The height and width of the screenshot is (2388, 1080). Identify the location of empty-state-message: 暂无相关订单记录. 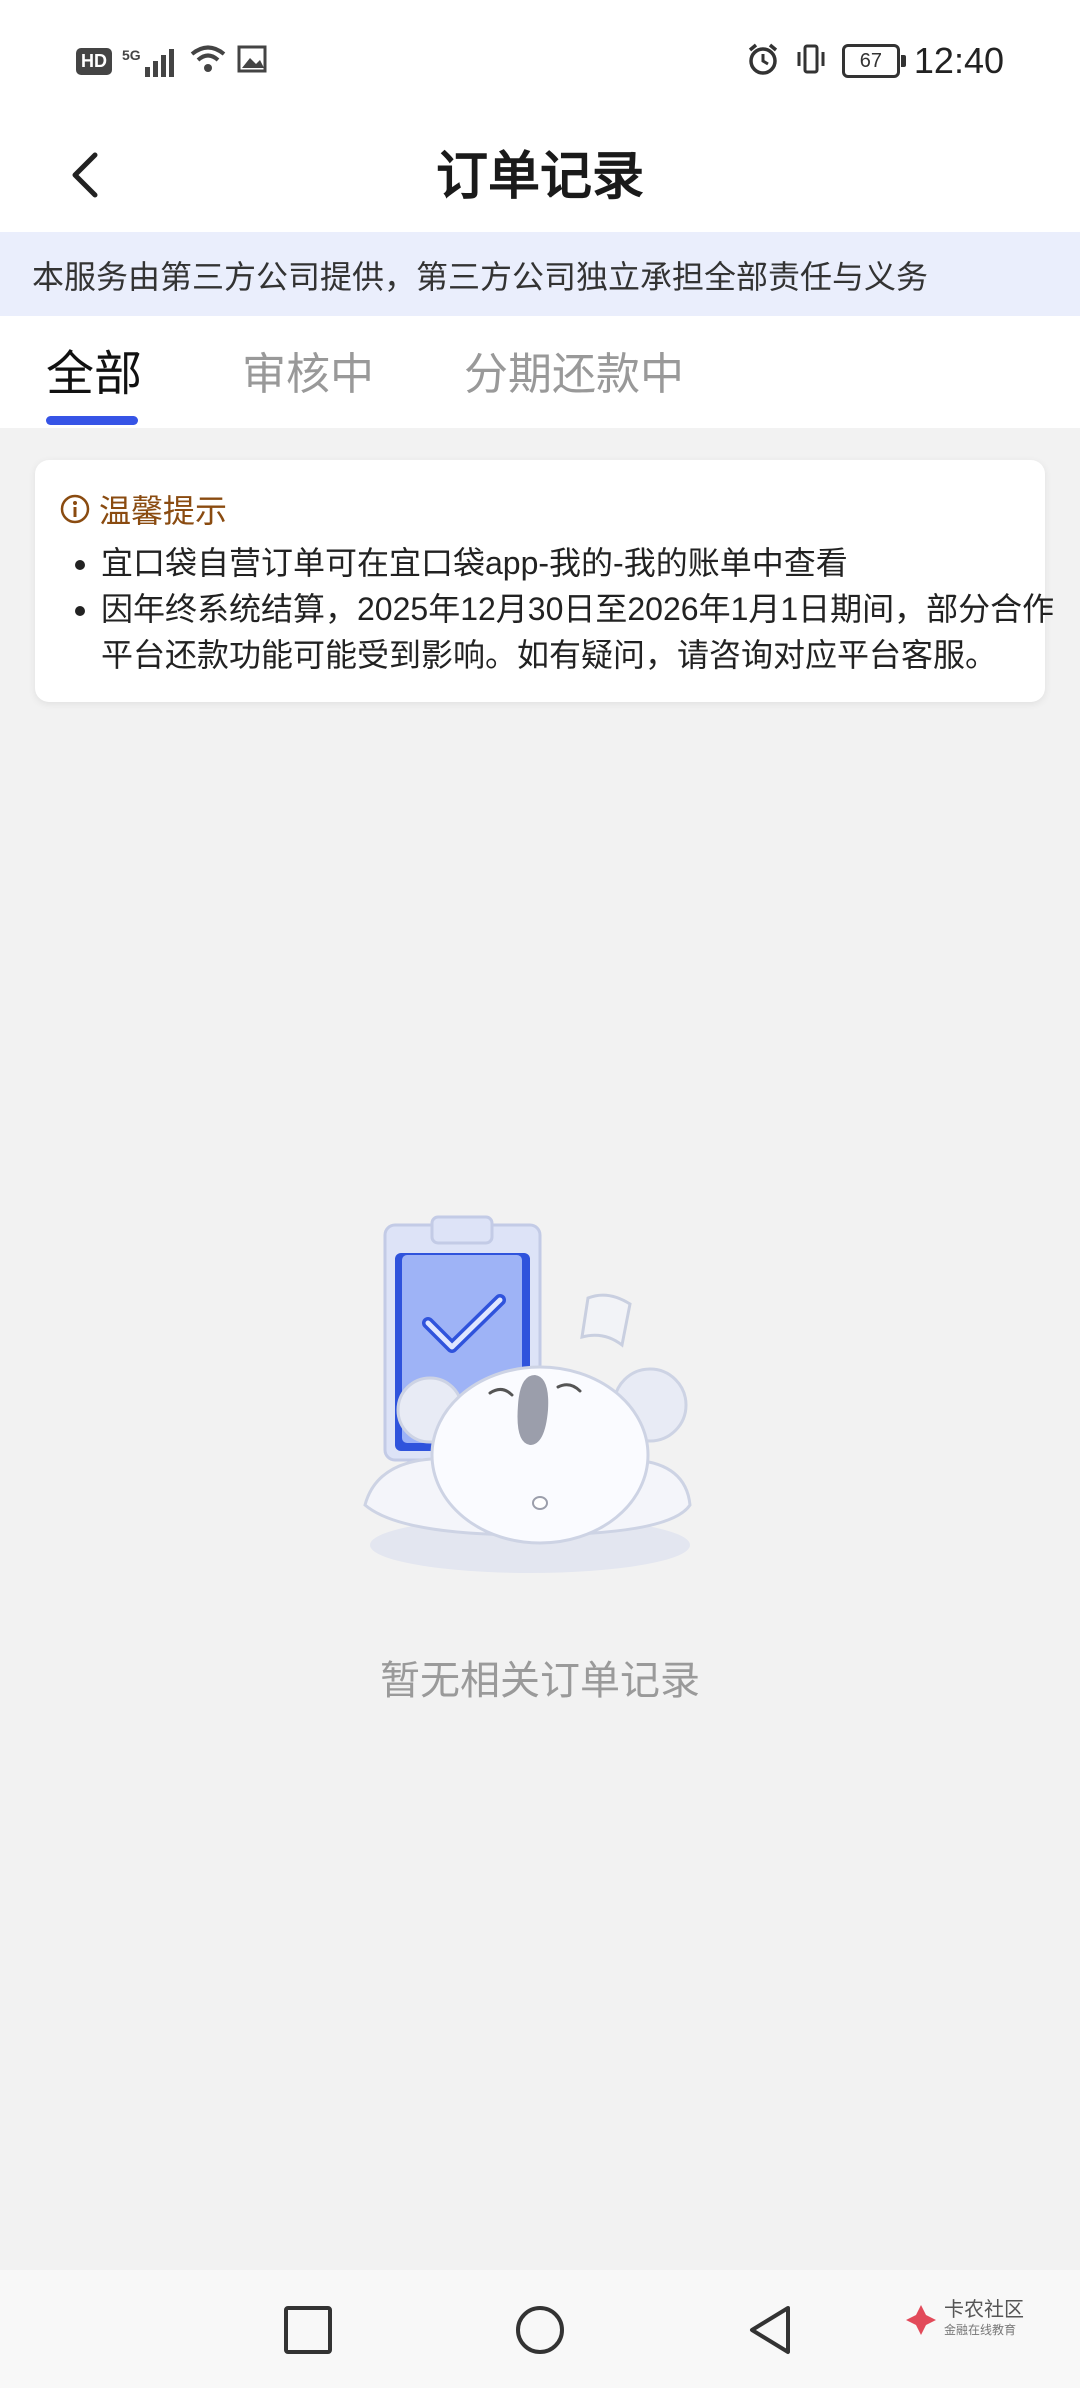
(540, 1681).